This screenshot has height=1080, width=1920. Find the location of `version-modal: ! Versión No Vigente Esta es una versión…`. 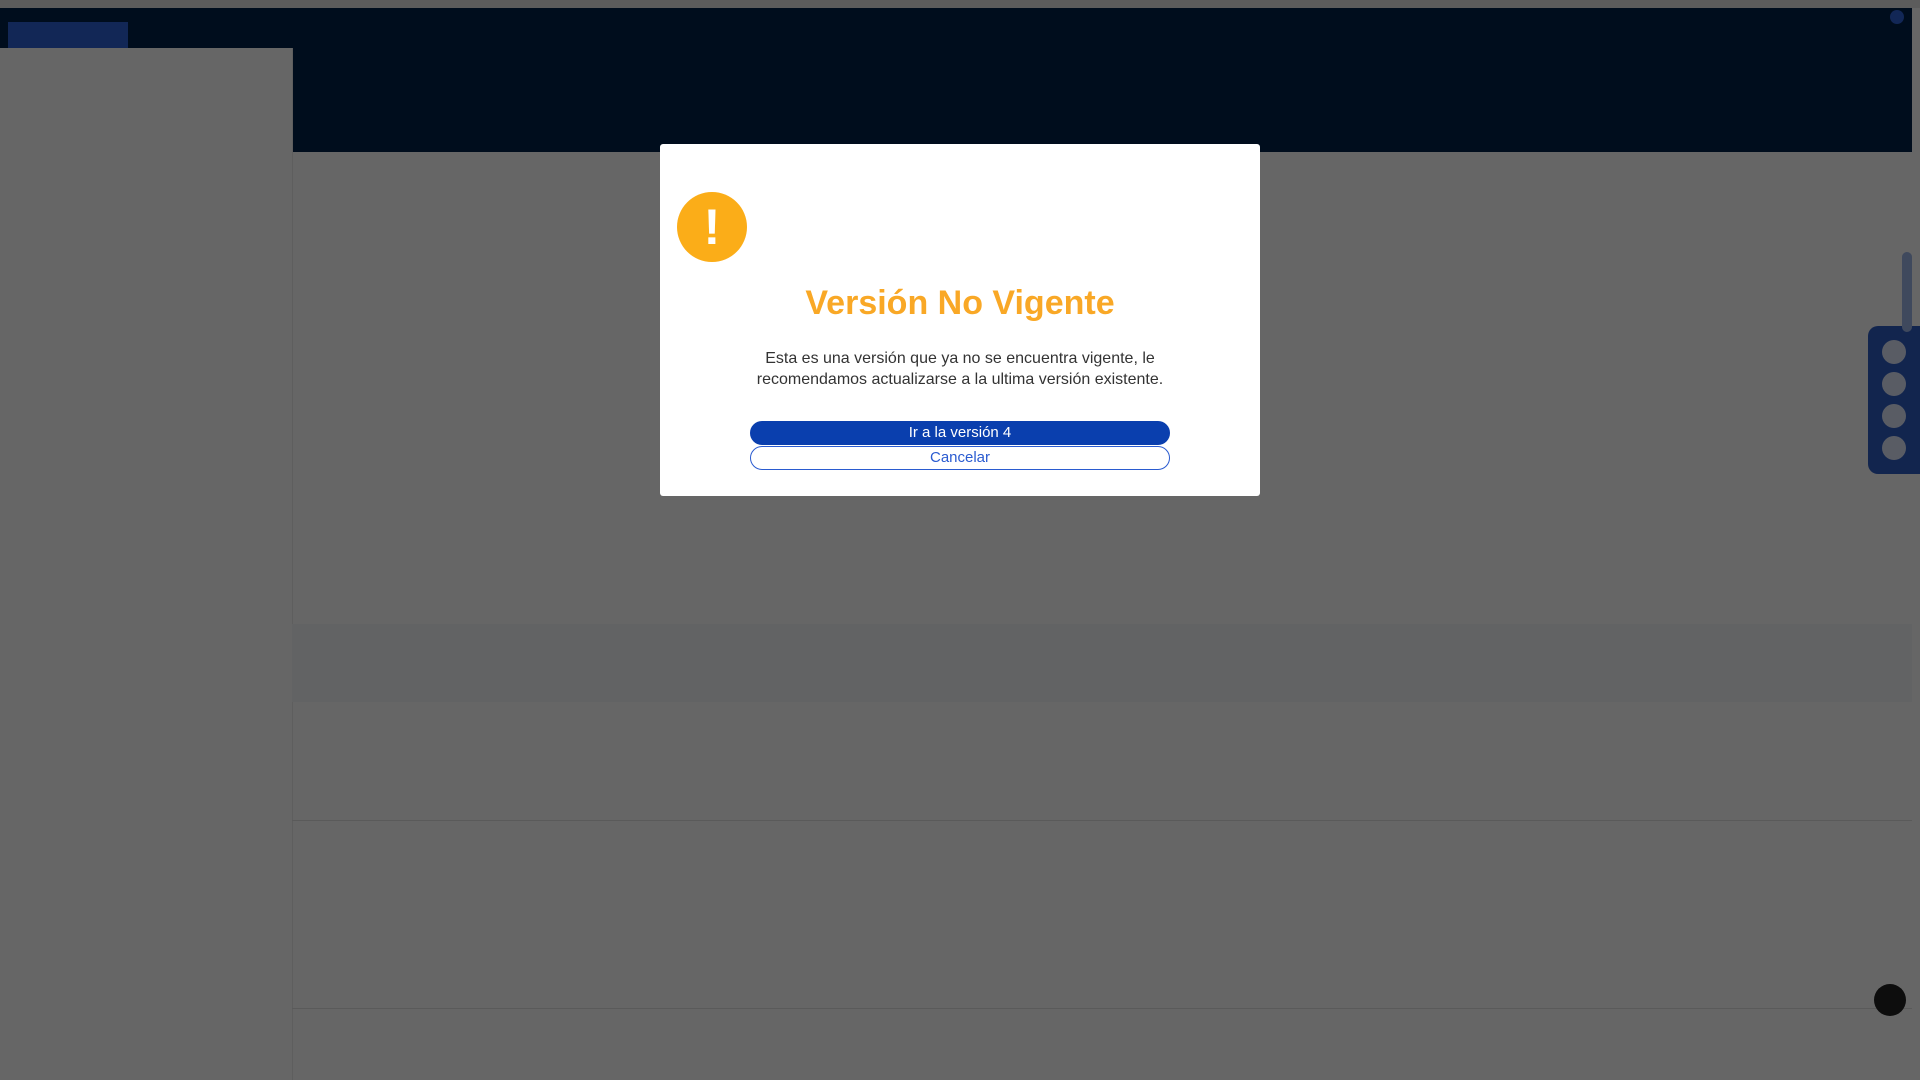

version-modal: ! Versión No Vigente Esta es una versión… is located at coordinates (960, 320).